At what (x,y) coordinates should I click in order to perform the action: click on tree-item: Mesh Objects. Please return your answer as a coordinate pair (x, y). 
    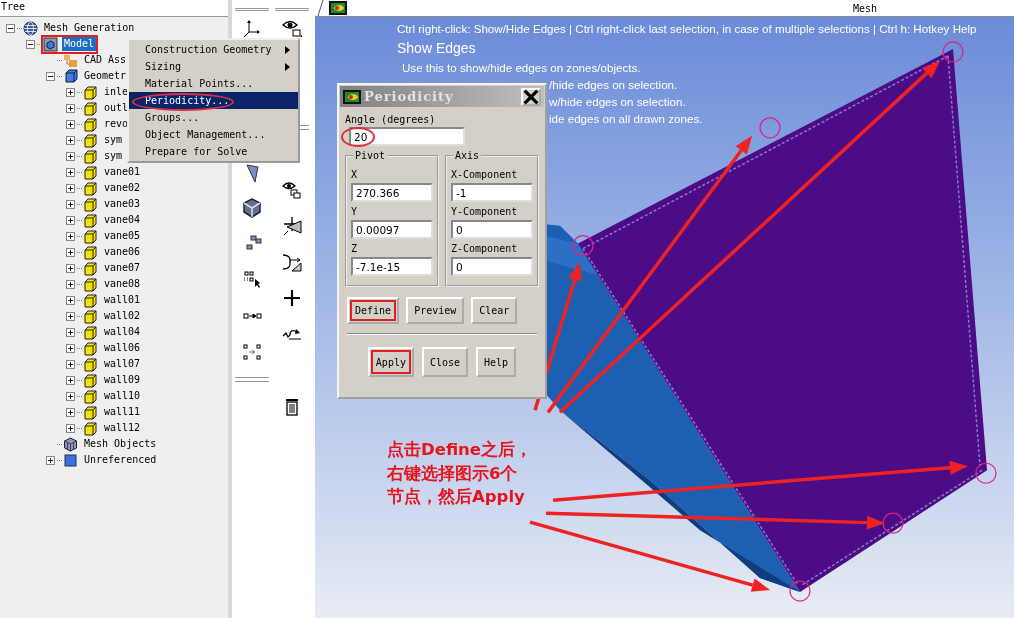
    Looking at the image, I should click on (120, 444).